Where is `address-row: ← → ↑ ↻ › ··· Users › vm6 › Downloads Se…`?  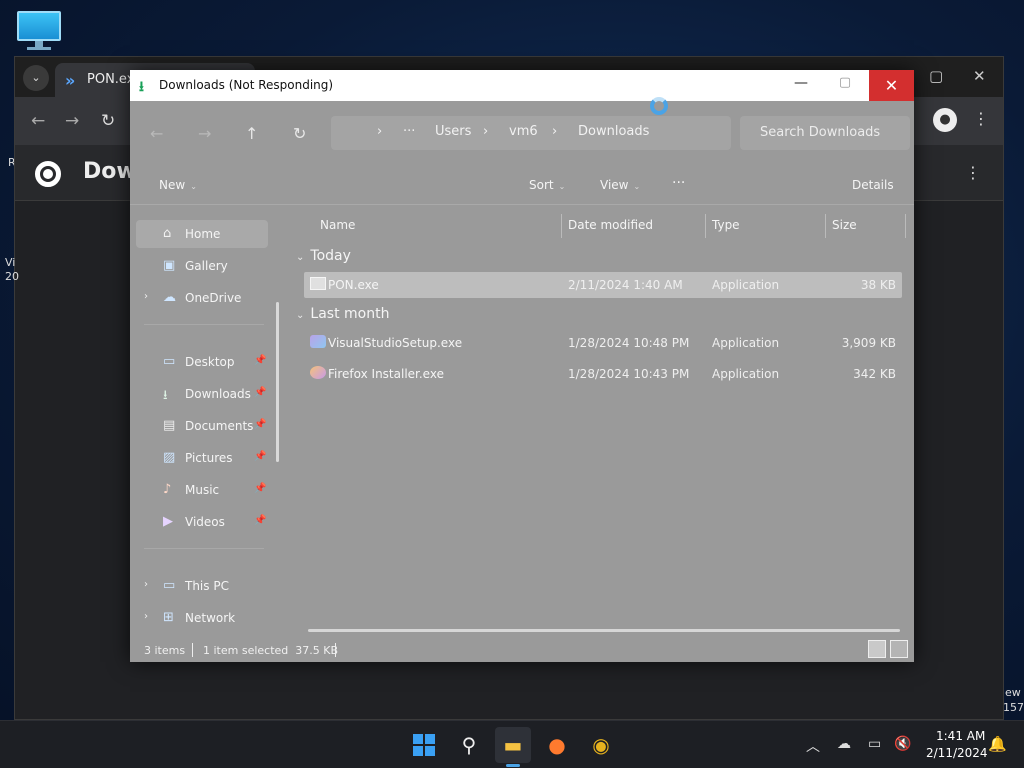 address-row: ← → ↑ ↻ › ··· Users › vm6 › Downloads Se… is located at coordinates (522, 133).